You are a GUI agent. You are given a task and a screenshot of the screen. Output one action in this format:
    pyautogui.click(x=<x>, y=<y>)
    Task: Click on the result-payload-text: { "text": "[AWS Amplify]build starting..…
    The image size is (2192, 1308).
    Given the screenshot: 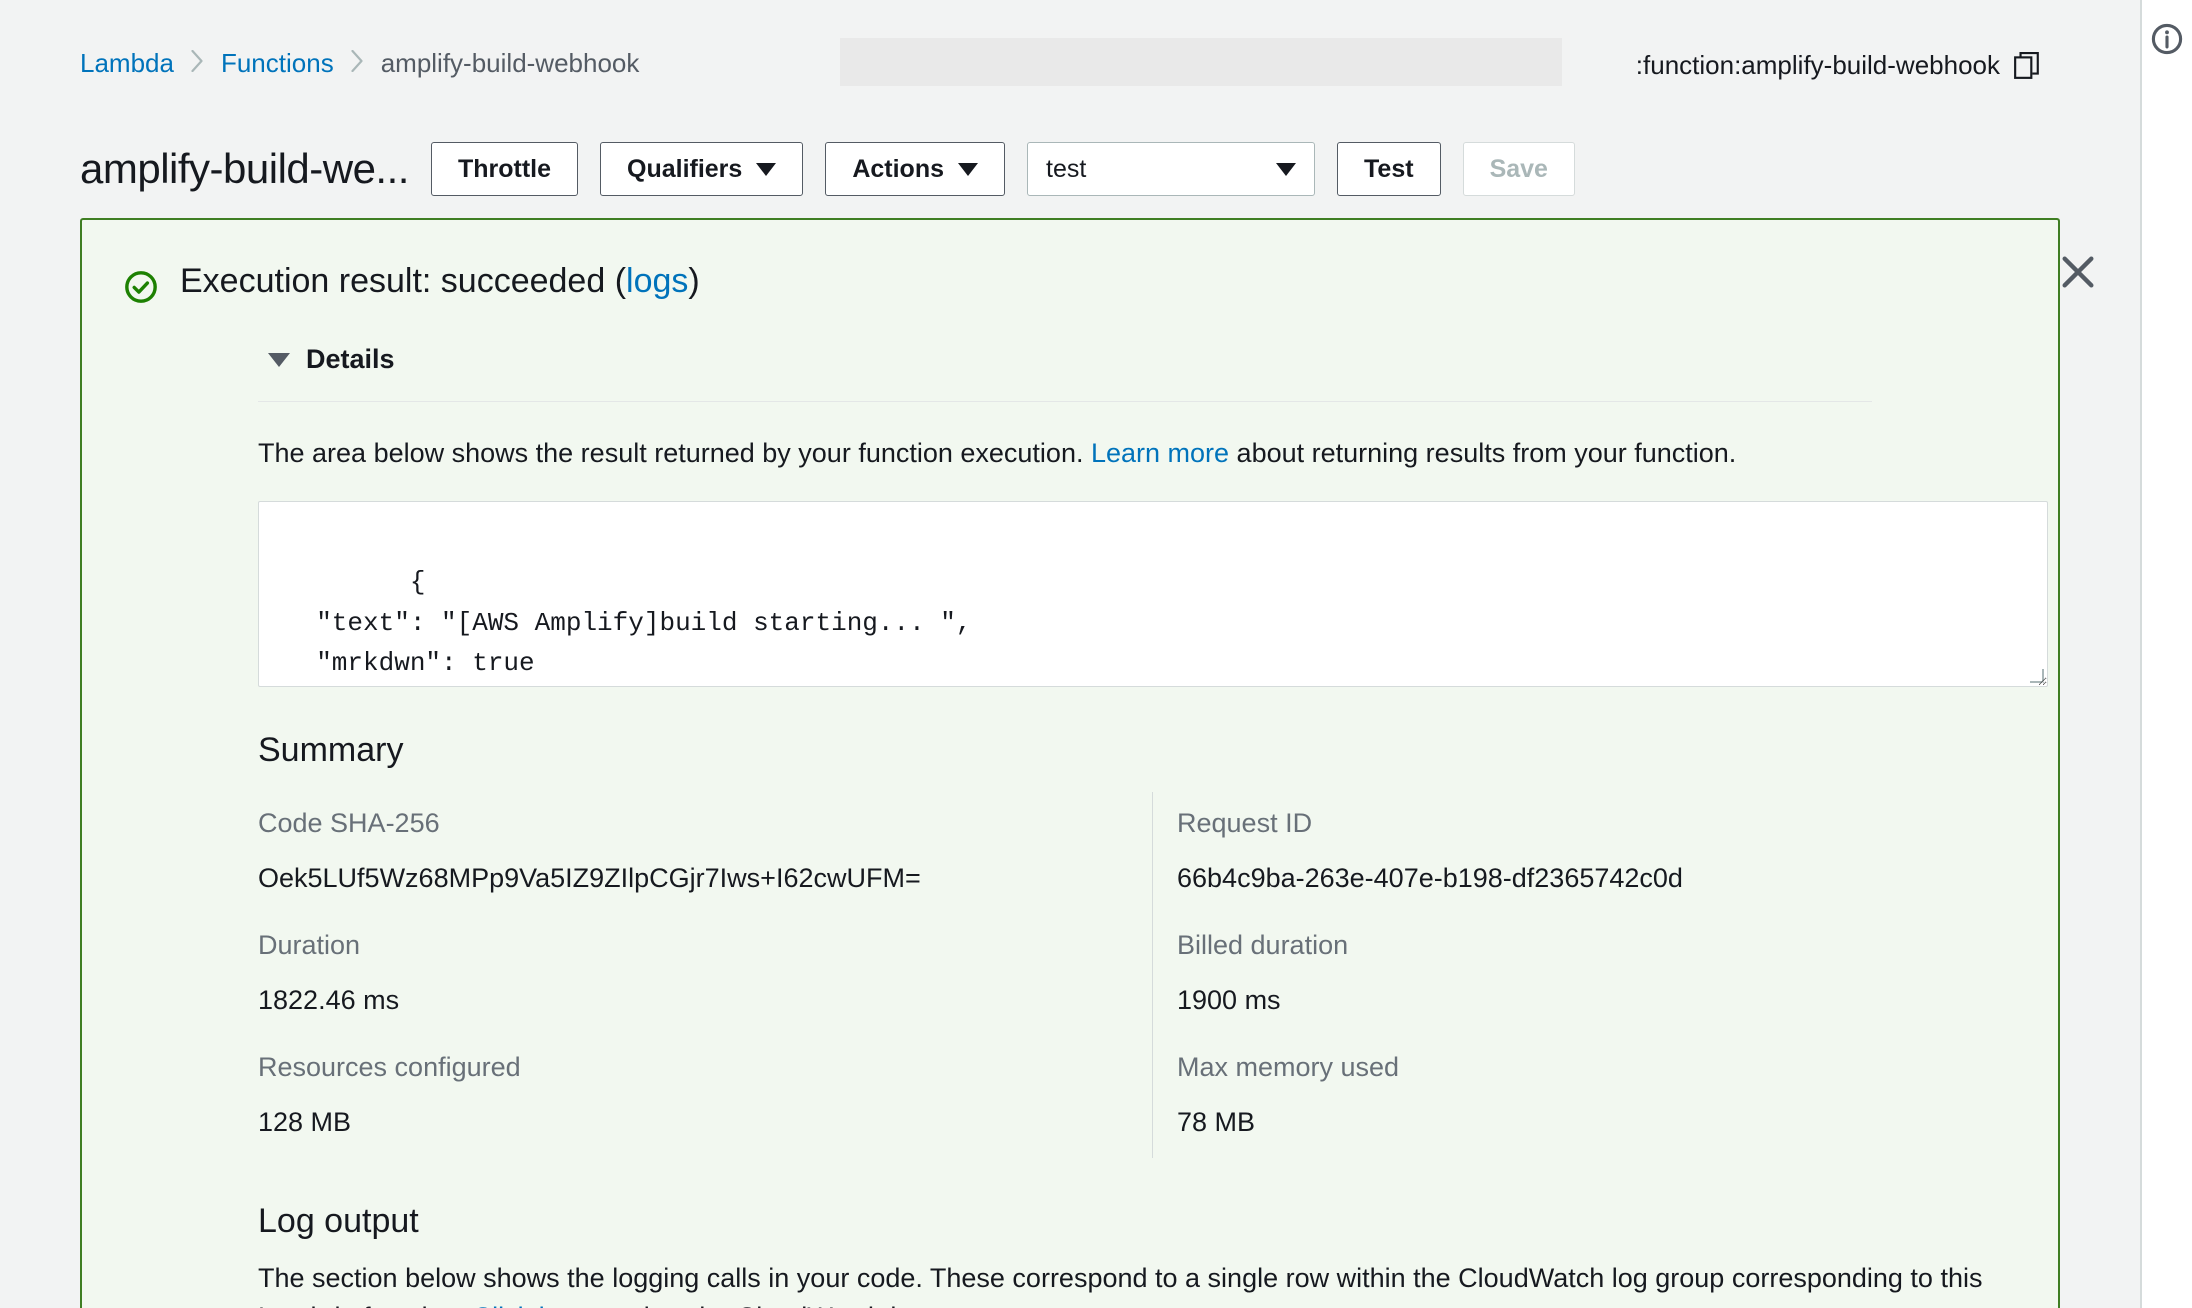 What is the action you would take?
    pyautogui.click(x=644, y=623)
    